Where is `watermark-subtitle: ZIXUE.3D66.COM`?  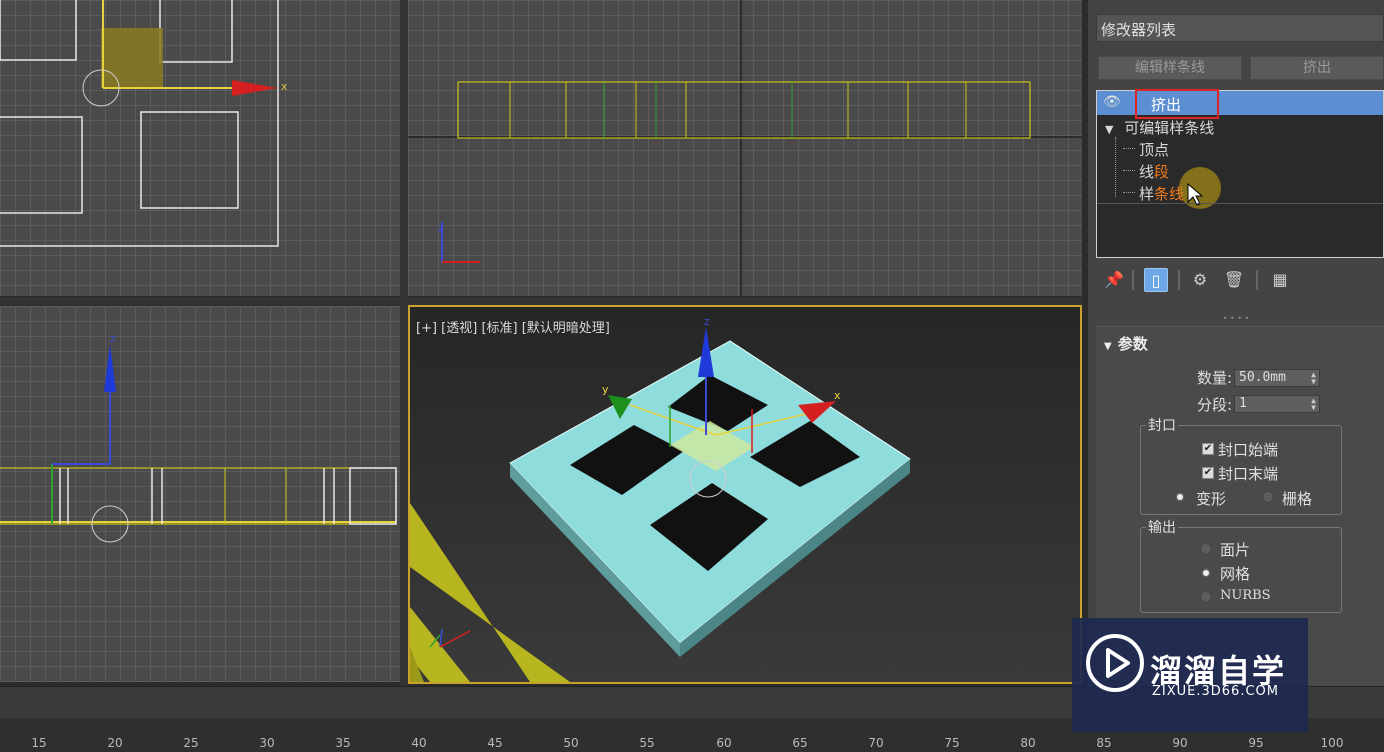 watermark-subtitle: ZIXUE.3D66.COM is located at coordinates (1215, 691).